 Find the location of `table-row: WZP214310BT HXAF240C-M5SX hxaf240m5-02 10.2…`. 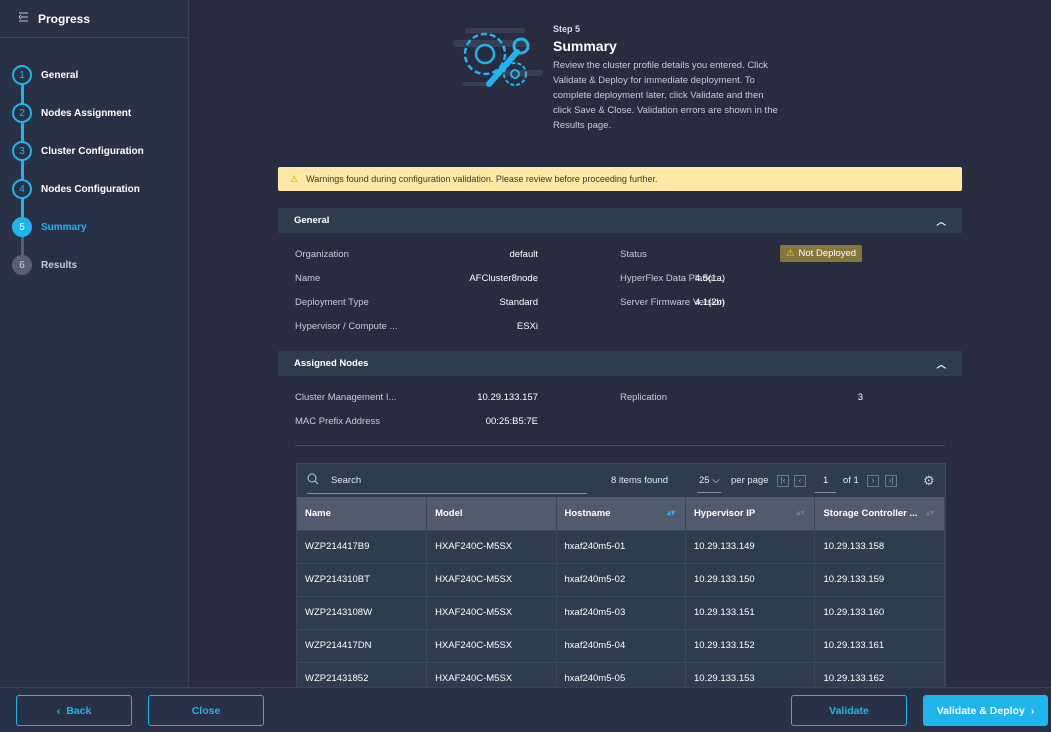

table-row: WZP214310BT HXAF240C-M5SX hxaf240m5-02 10.2… is located at coordinates (621, 579).